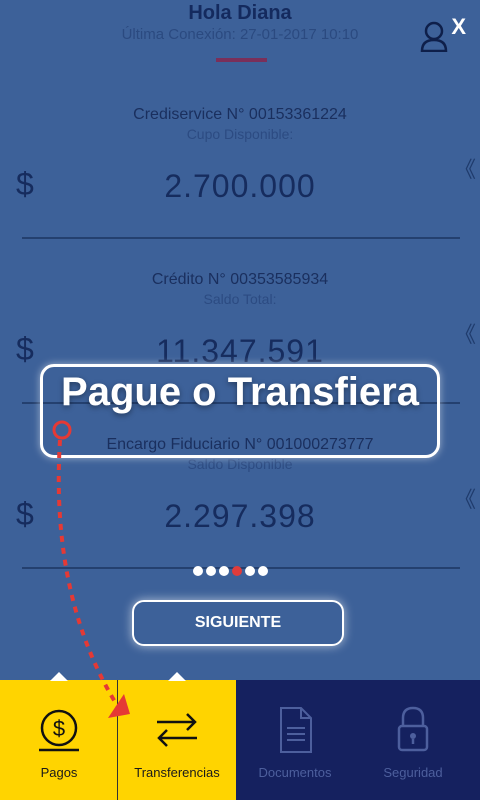 The image size is (480, 800). What do you see at coordinates (240, 279) in the screenshot?
I see `account-name: Crédito N° 00353585934` at bounding box center [240, 279].